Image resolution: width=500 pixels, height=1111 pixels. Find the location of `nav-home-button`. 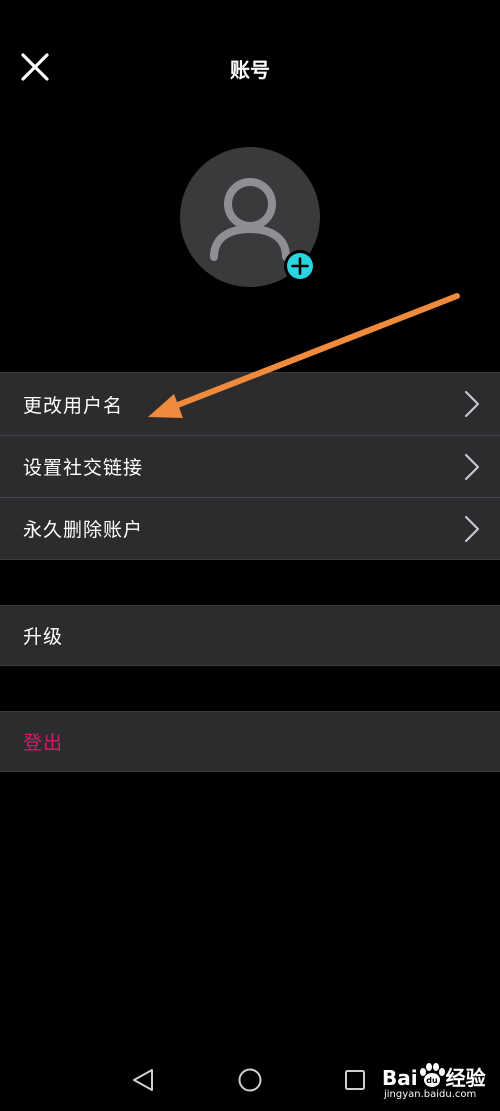

nav-home-button is located at coordinates (250, 1080).